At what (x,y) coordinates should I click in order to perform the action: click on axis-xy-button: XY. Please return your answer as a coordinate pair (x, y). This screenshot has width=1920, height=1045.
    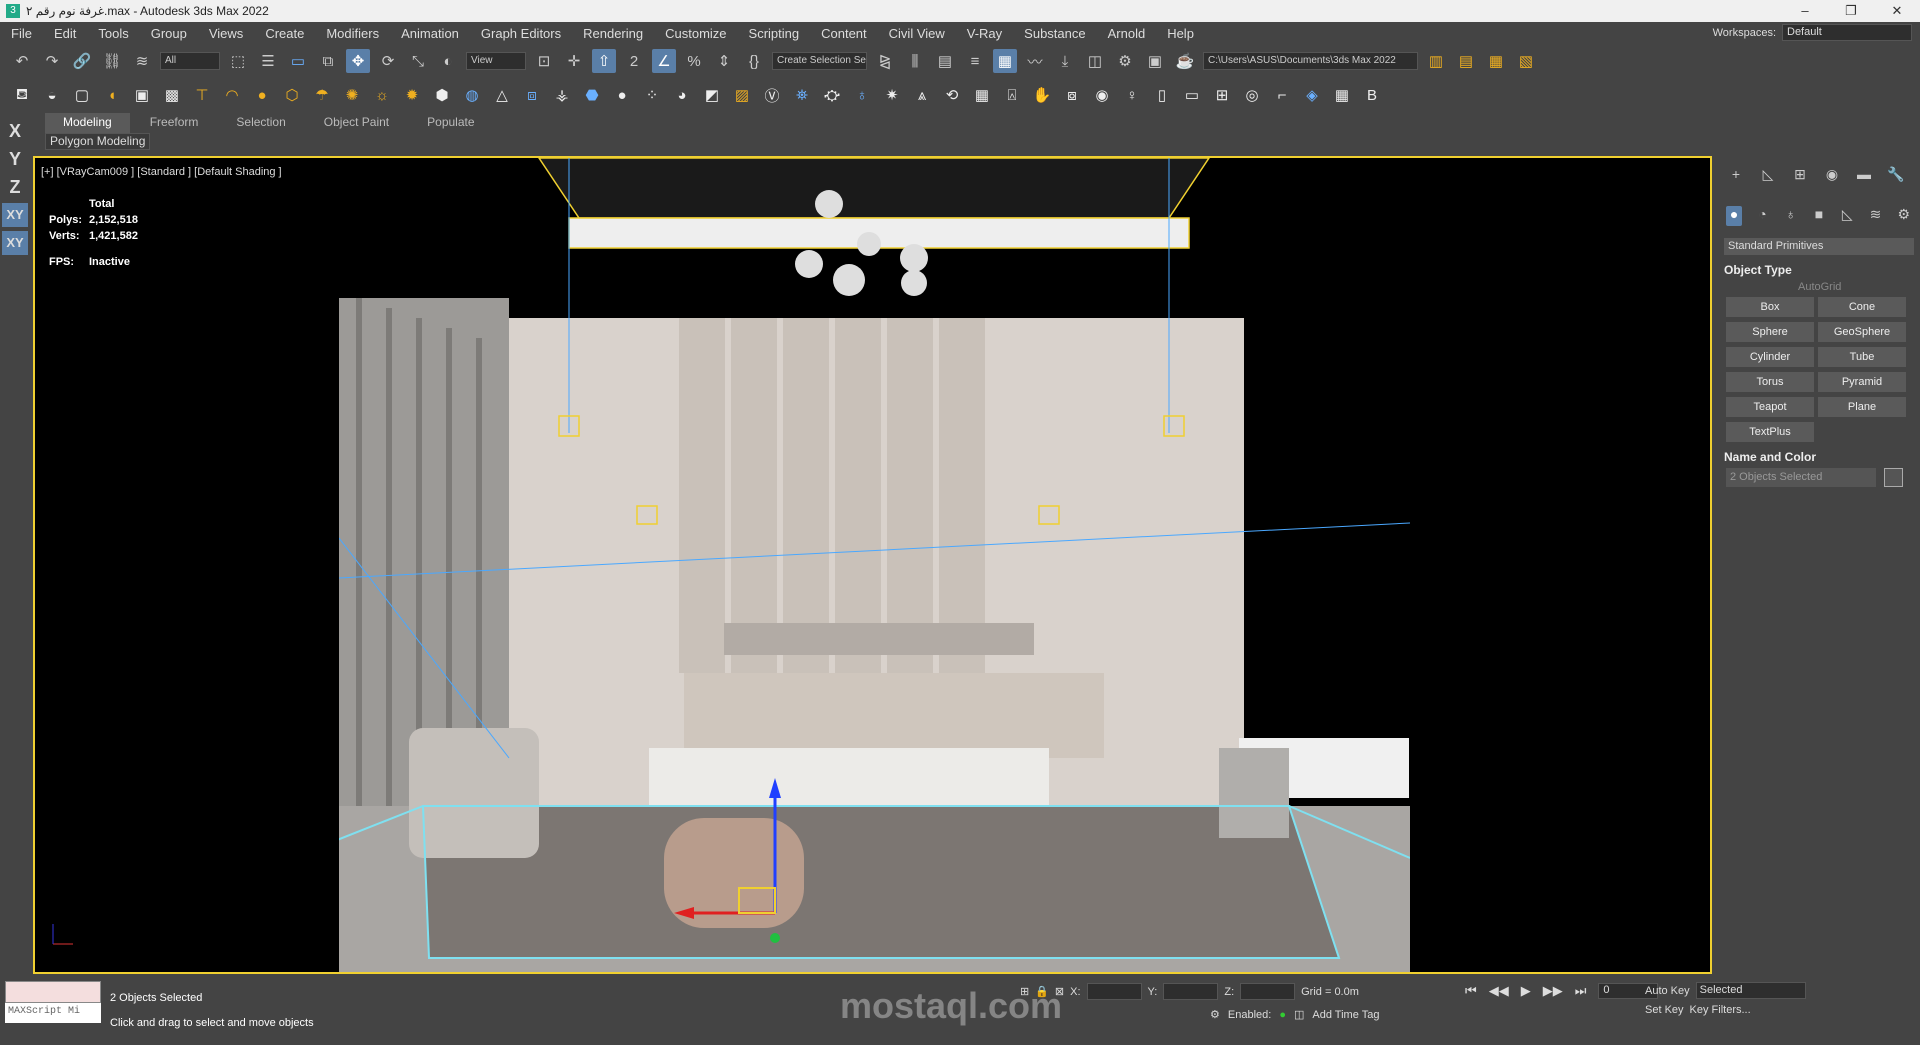
    Looking at the image, I should click on (15, 215).